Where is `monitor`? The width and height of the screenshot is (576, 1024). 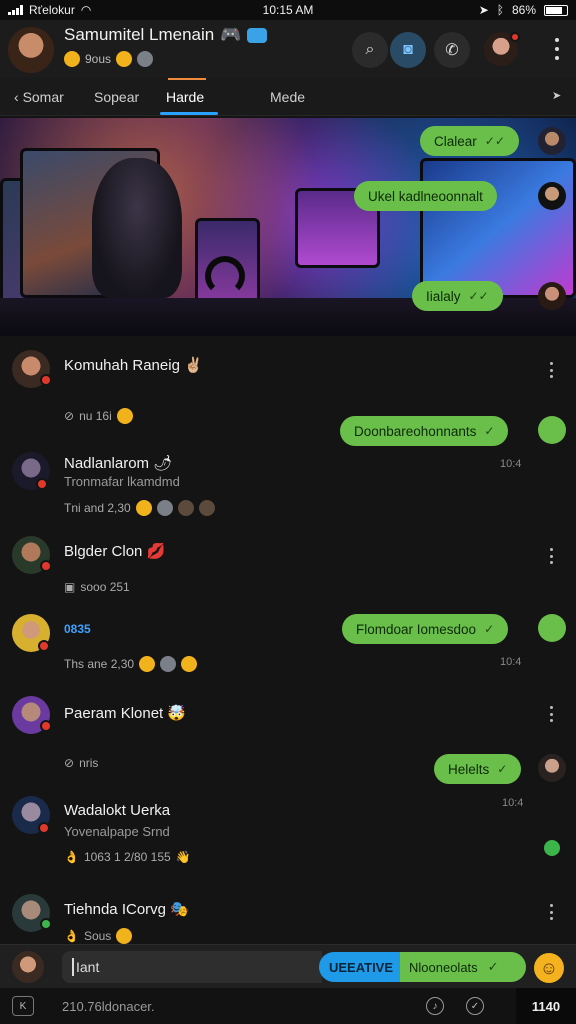
monitor is located at coordinates (498, 228).